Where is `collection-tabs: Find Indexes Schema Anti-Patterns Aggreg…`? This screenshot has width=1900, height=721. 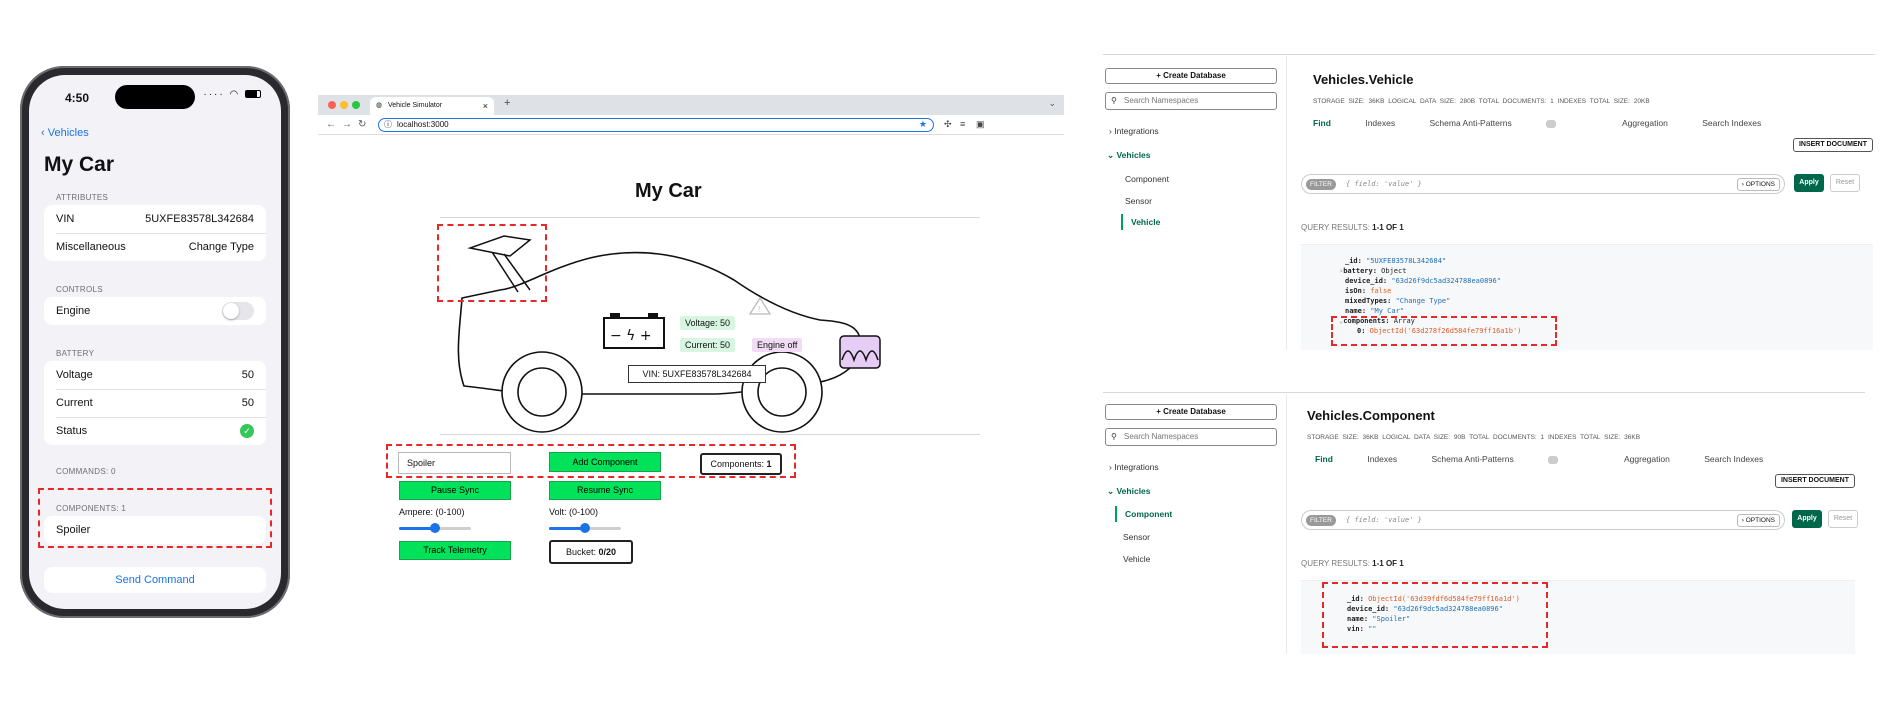 collection-tabs: Find Indexes Schema Anti-Patterns Aggreg… is located at coordinates (1553, 123).